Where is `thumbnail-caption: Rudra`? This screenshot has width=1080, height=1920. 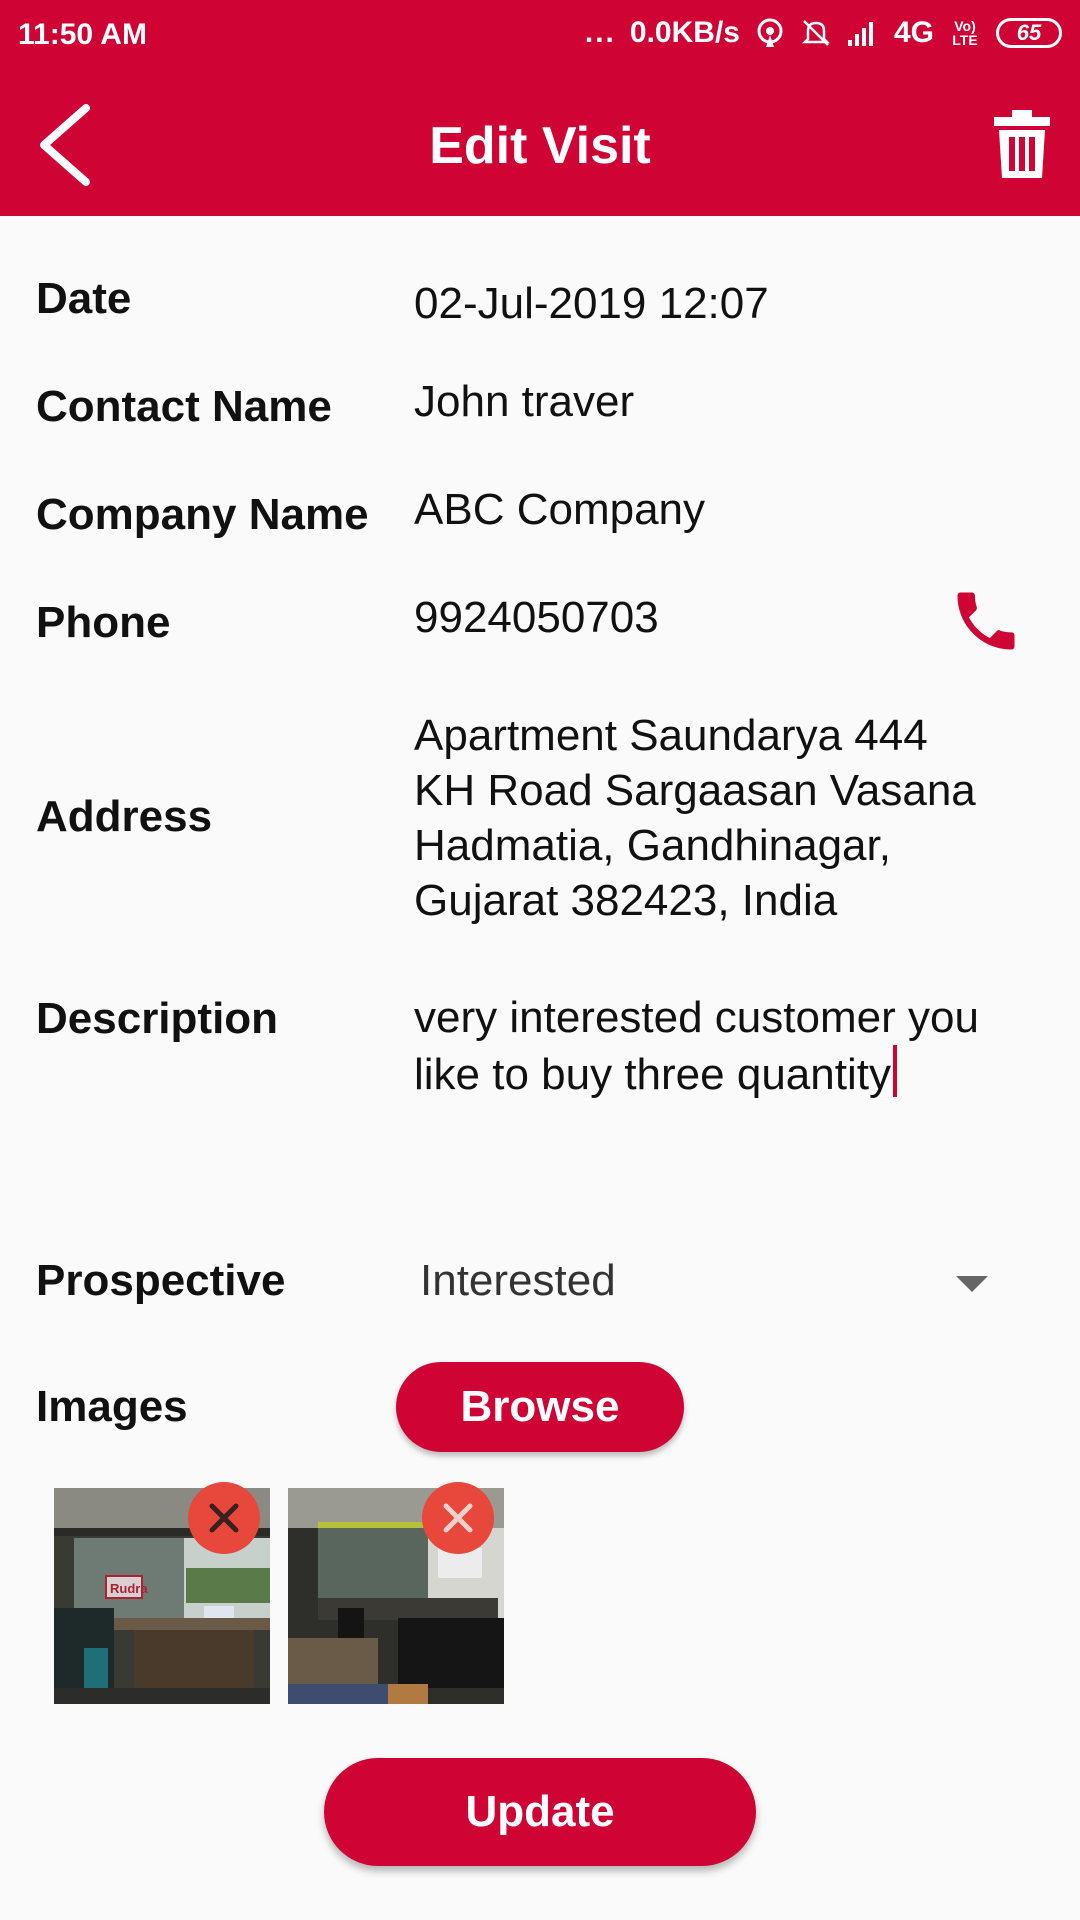 thumbnail-caption: Rudra is located at coordinates (129, 1588).